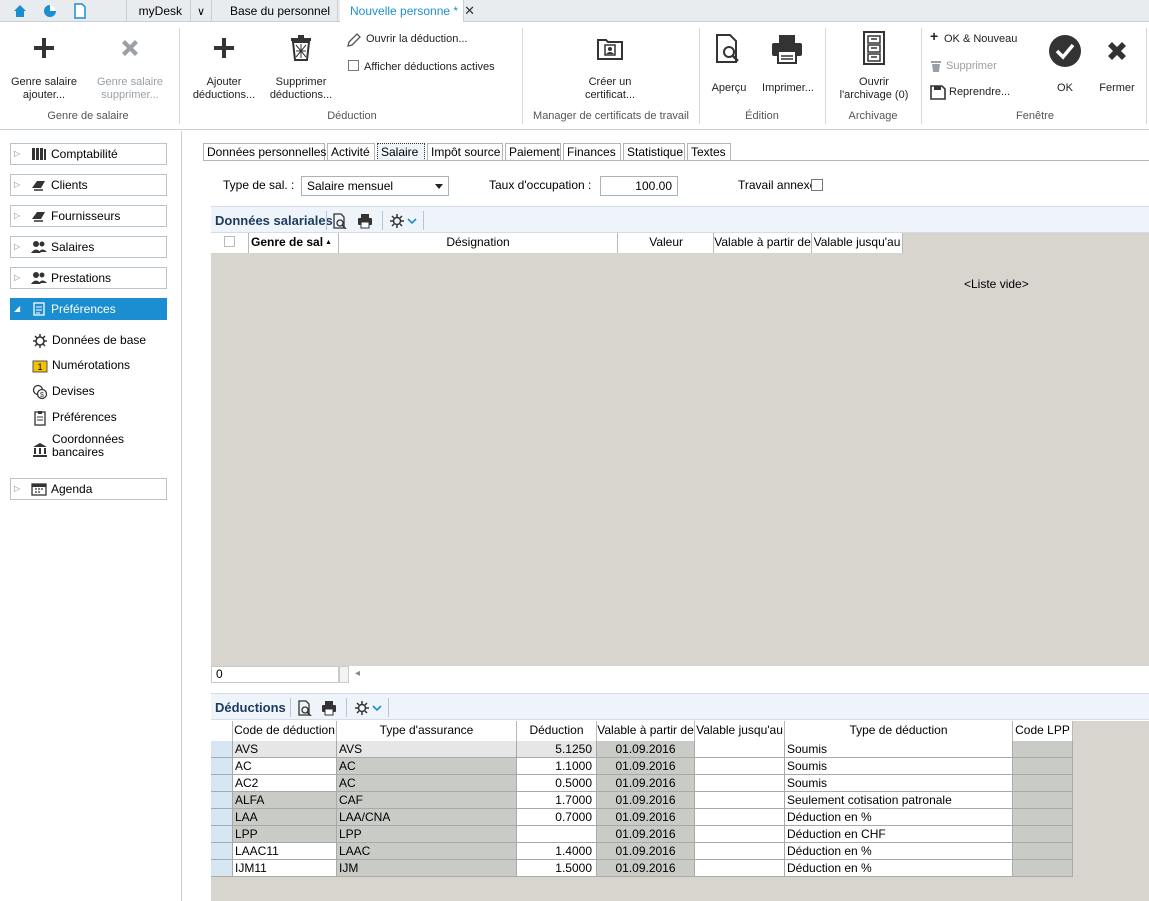  Describe the element at coordinates (17, 309) in the screenshot. I see `collapse-arrow-icon: ◢` at that location.